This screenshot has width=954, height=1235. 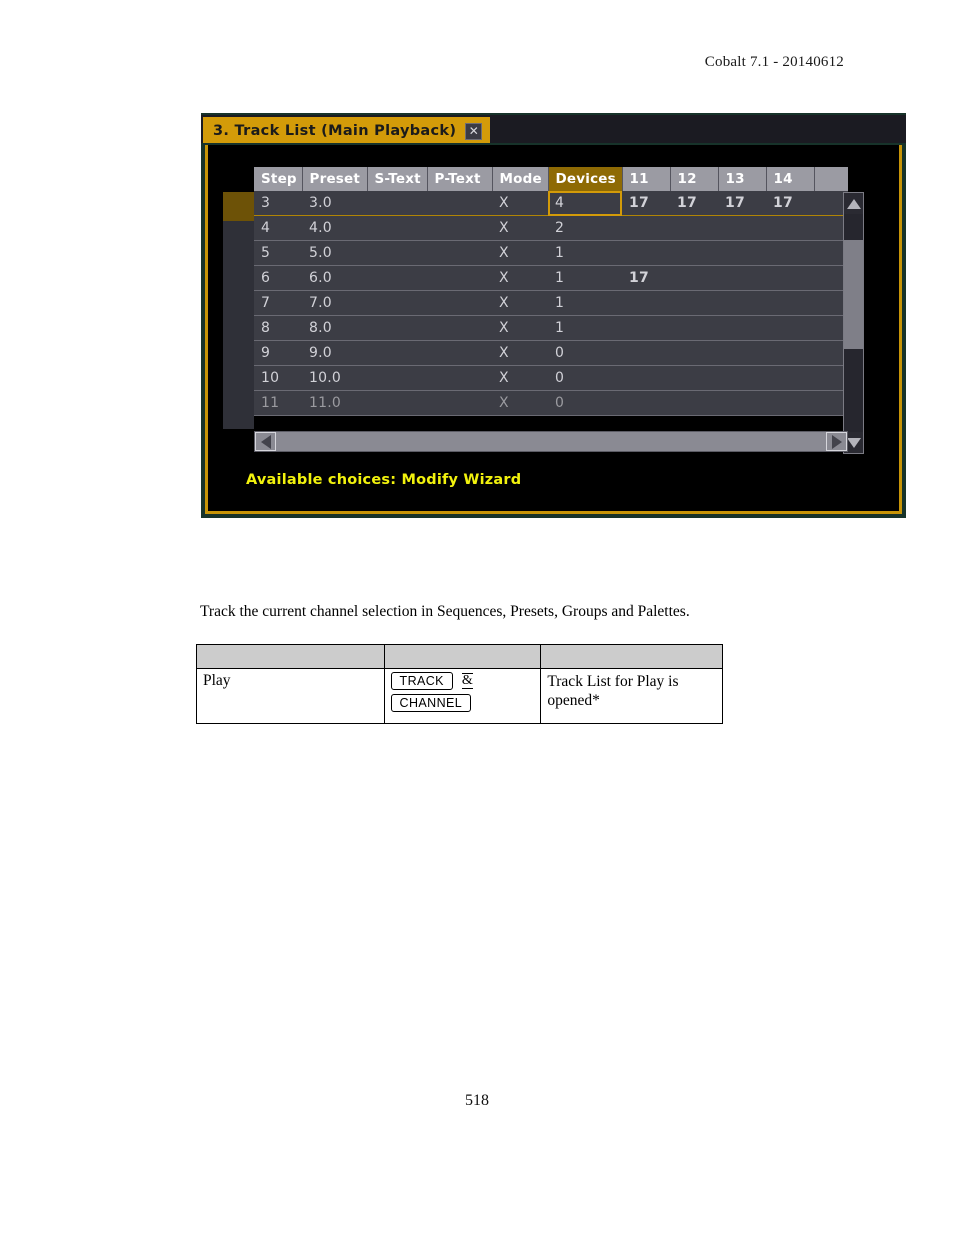 What do you see at coordinates (790, 179) in the screenshot?
I see `column-header-14: 14` at bounding box center [790, 179].